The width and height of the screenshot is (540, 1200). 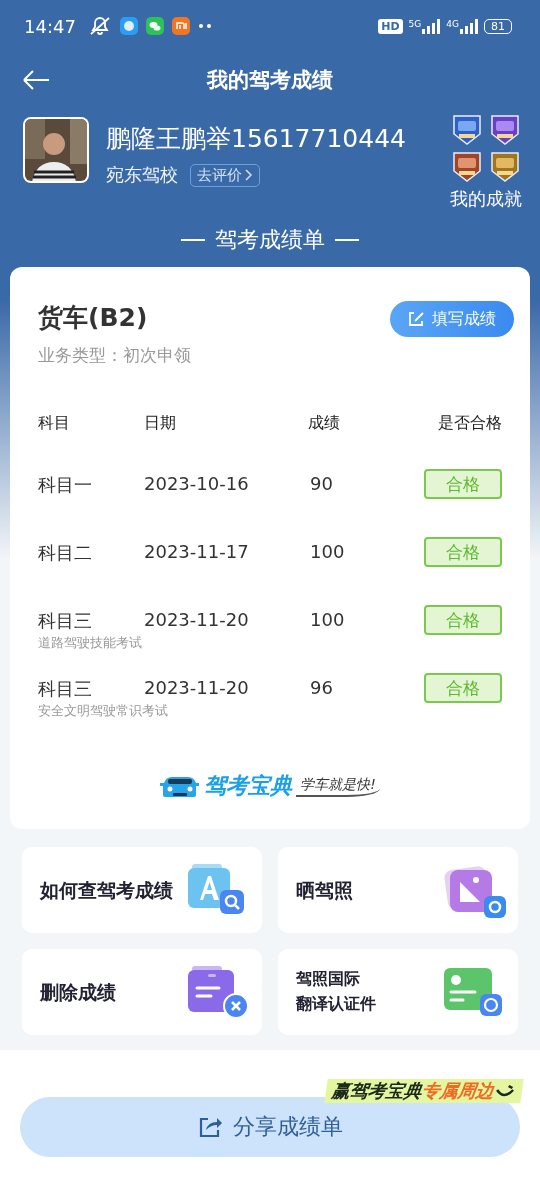 I want to click on network-label: 4G, so click(x=452, y=23).